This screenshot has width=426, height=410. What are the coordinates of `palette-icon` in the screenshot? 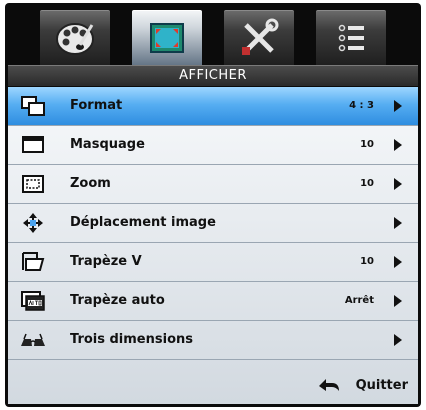 It's located at (75, 39).